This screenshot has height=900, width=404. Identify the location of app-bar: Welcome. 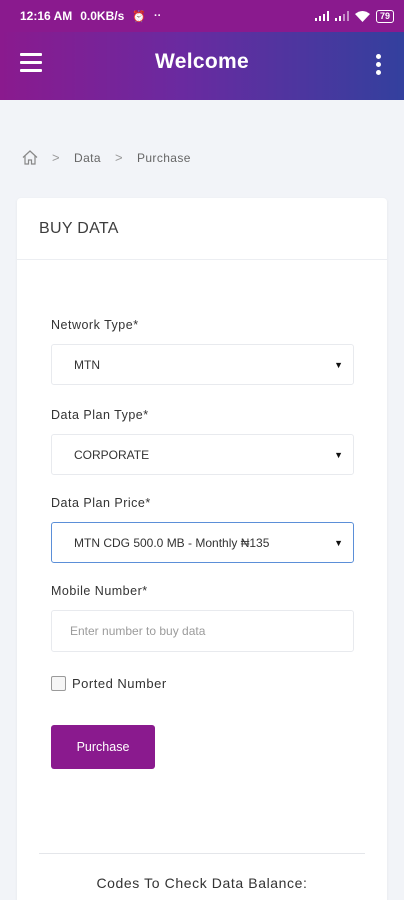
(202, 66).